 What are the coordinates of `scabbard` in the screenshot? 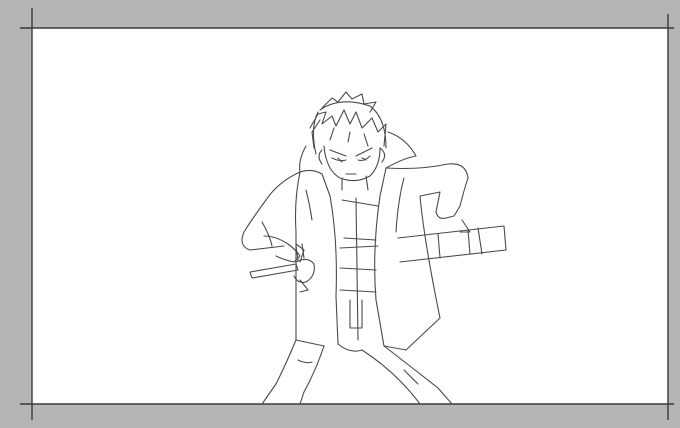 It's located at (452, 241).